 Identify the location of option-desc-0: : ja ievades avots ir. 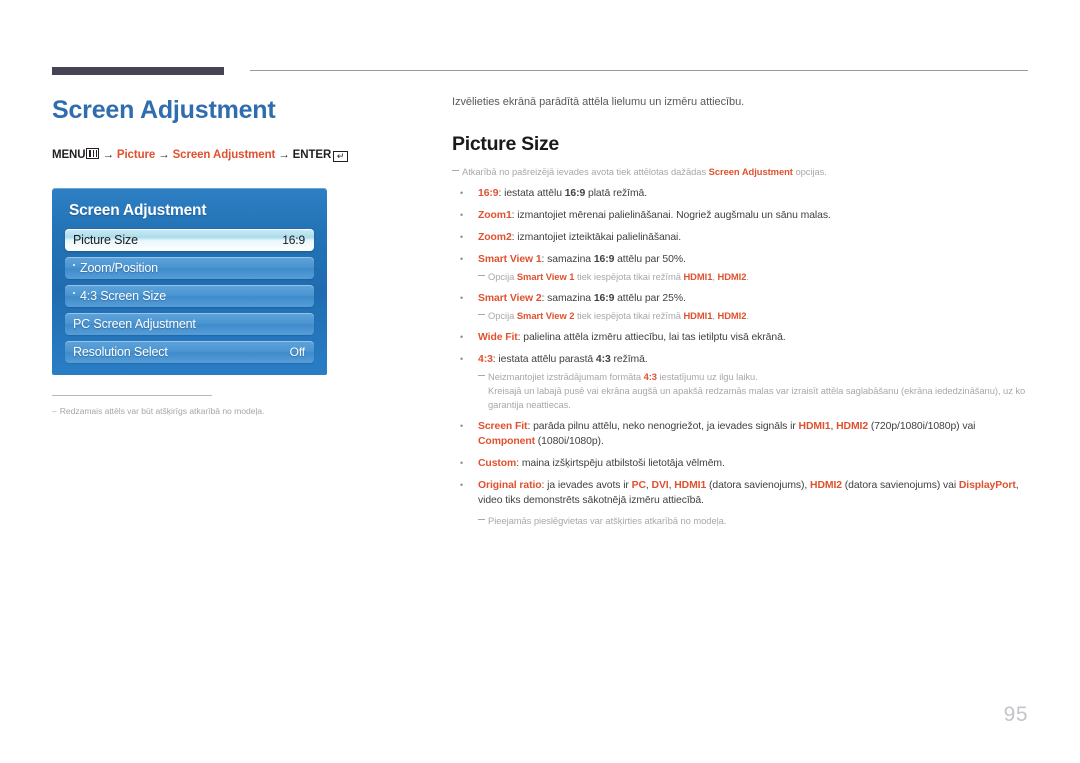
(586, 485).